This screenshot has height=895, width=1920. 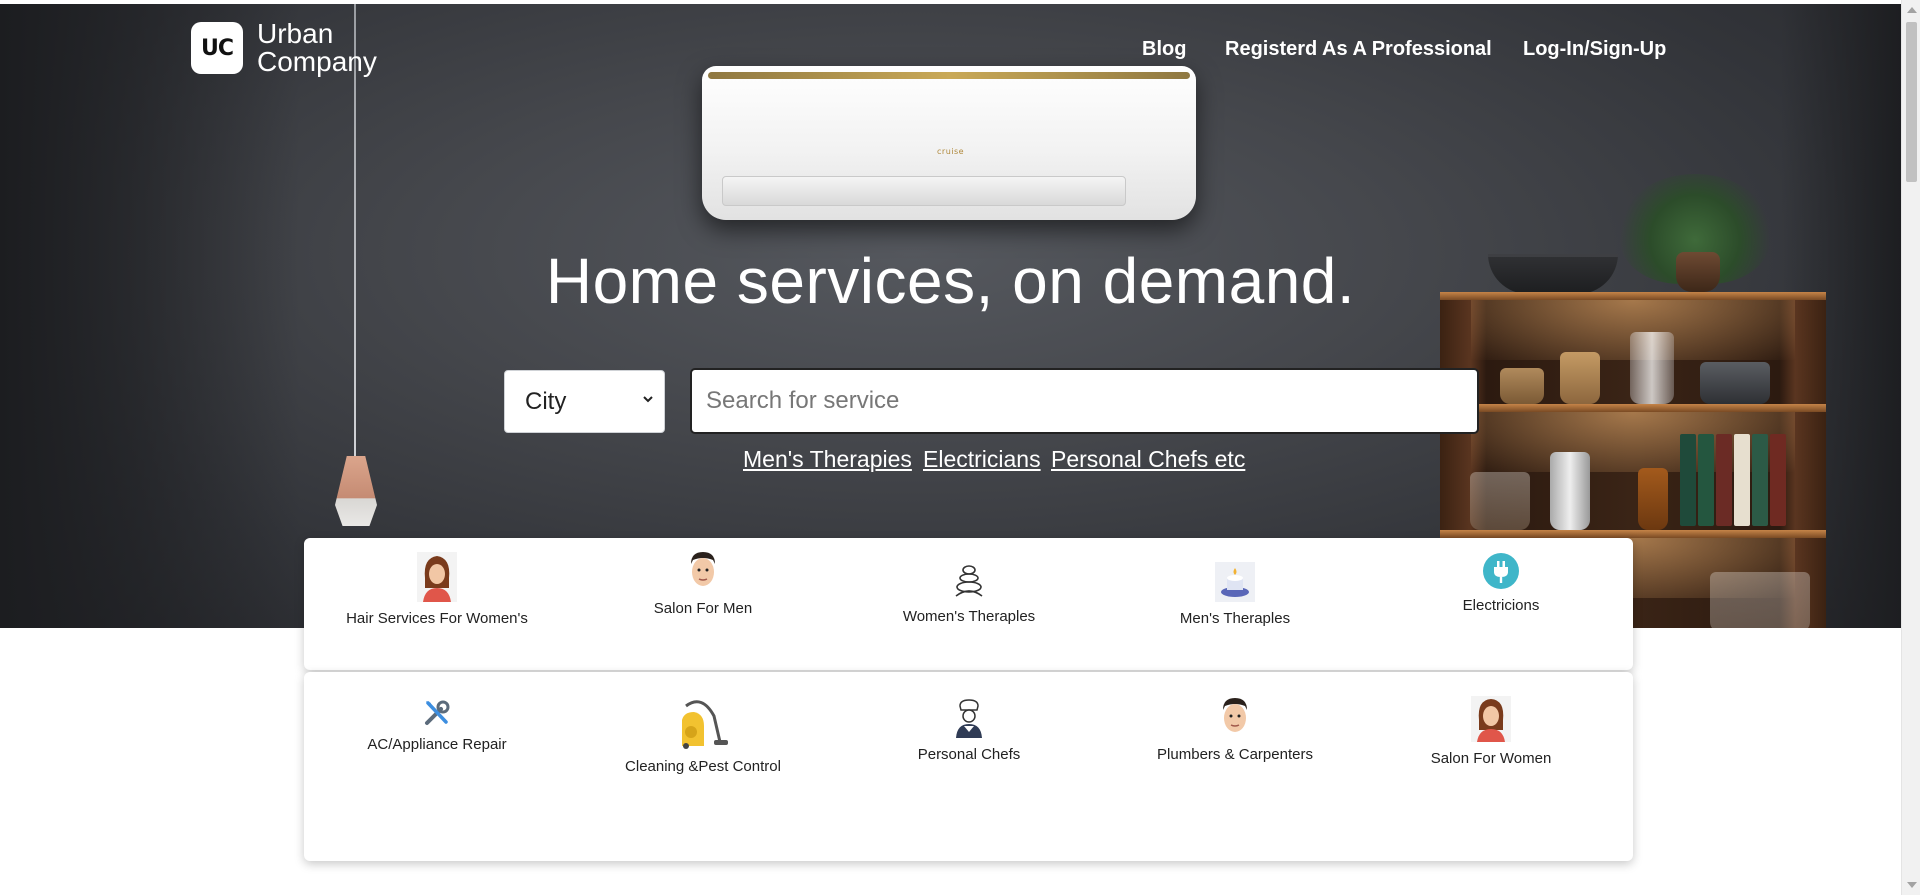 What do you see at coordinates (703, 608) in the screenshot?
I see `service-label: Salon For Men` at bounding box center [703, 608].